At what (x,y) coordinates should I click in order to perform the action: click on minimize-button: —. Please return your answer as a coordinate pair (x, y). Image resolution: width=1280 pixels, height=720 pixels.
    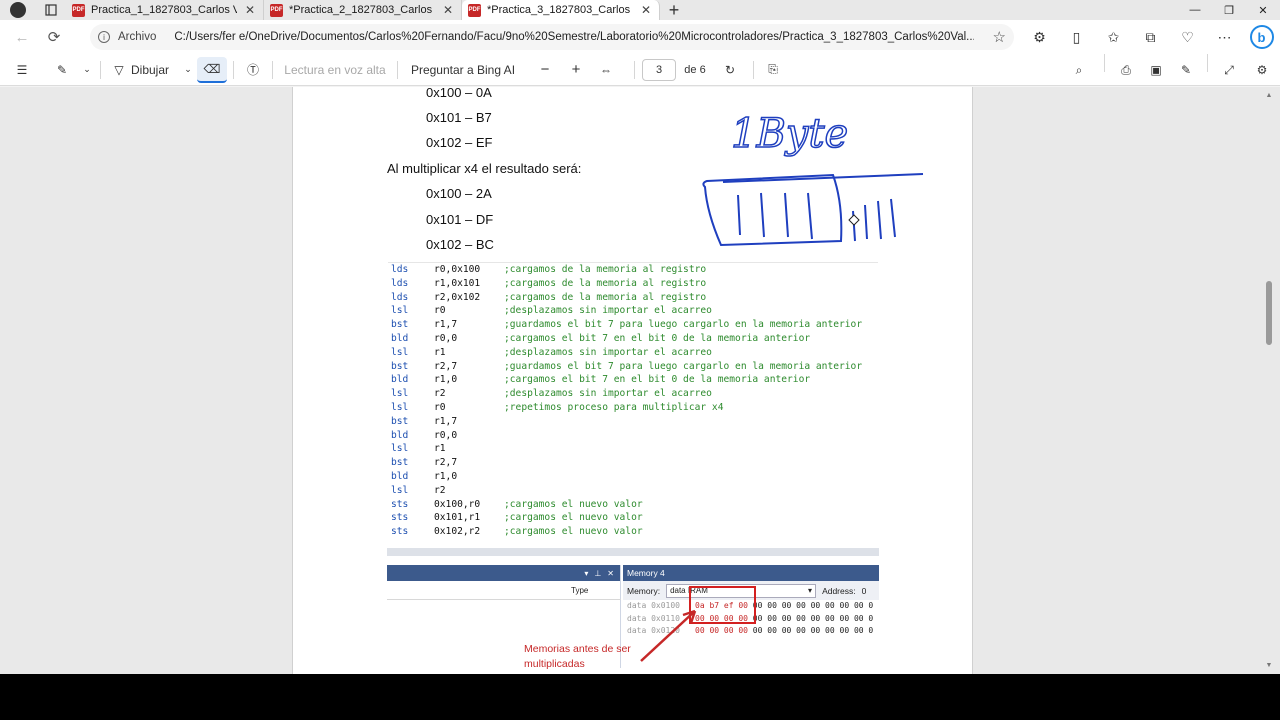
    Looking at the image, I should click on (1195, 10).